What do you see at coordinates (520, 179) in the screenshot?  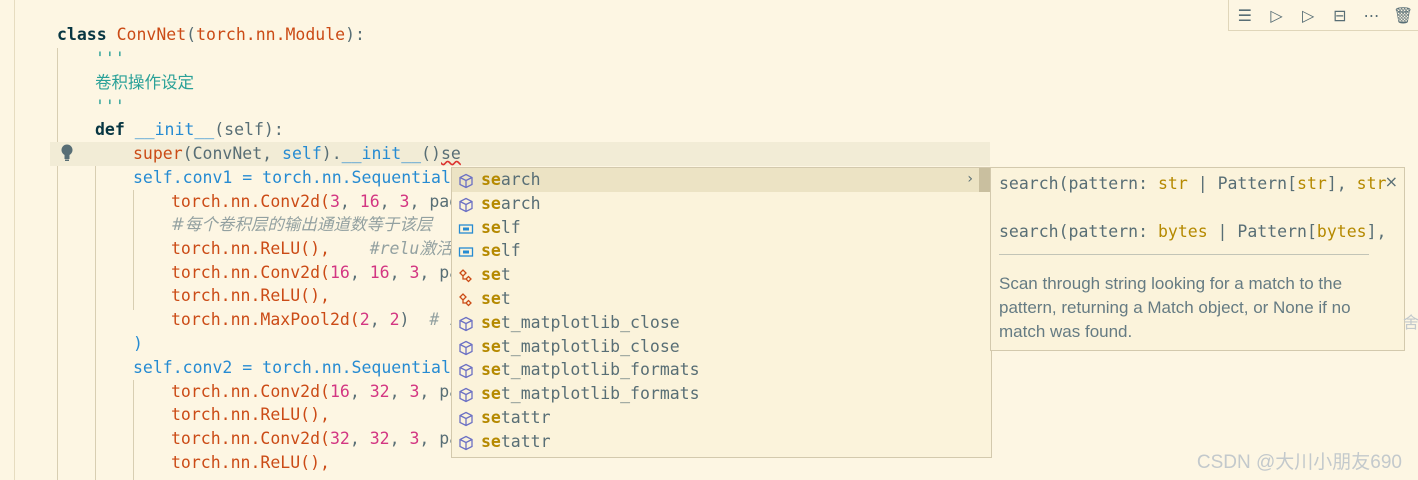 I see `suggestion-label: arch` at bounding box center [520, 179].